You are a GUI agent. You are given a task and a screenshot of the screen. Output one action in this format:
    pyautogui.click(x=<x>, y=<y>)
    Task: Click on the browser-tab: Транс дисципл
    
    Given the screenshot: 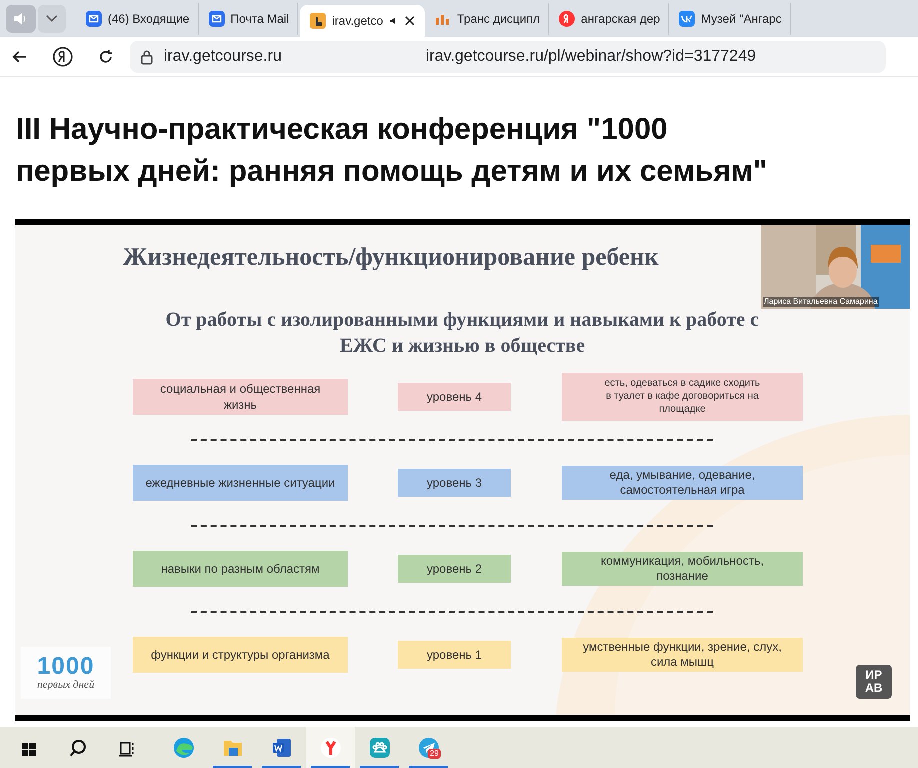 What is the action you would take?
    pyautogui.click(x=488, y=18)
    